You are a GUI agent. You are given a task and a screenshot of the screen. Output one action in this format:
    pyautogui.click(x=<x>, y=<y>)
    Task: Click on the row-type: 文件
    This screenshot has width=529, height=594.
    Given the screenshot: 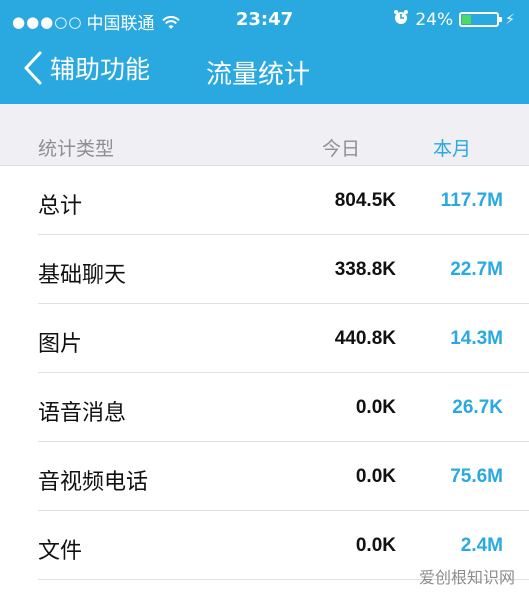 What is the action you would take?
    pyautogui.click(x=60, y=551)
    